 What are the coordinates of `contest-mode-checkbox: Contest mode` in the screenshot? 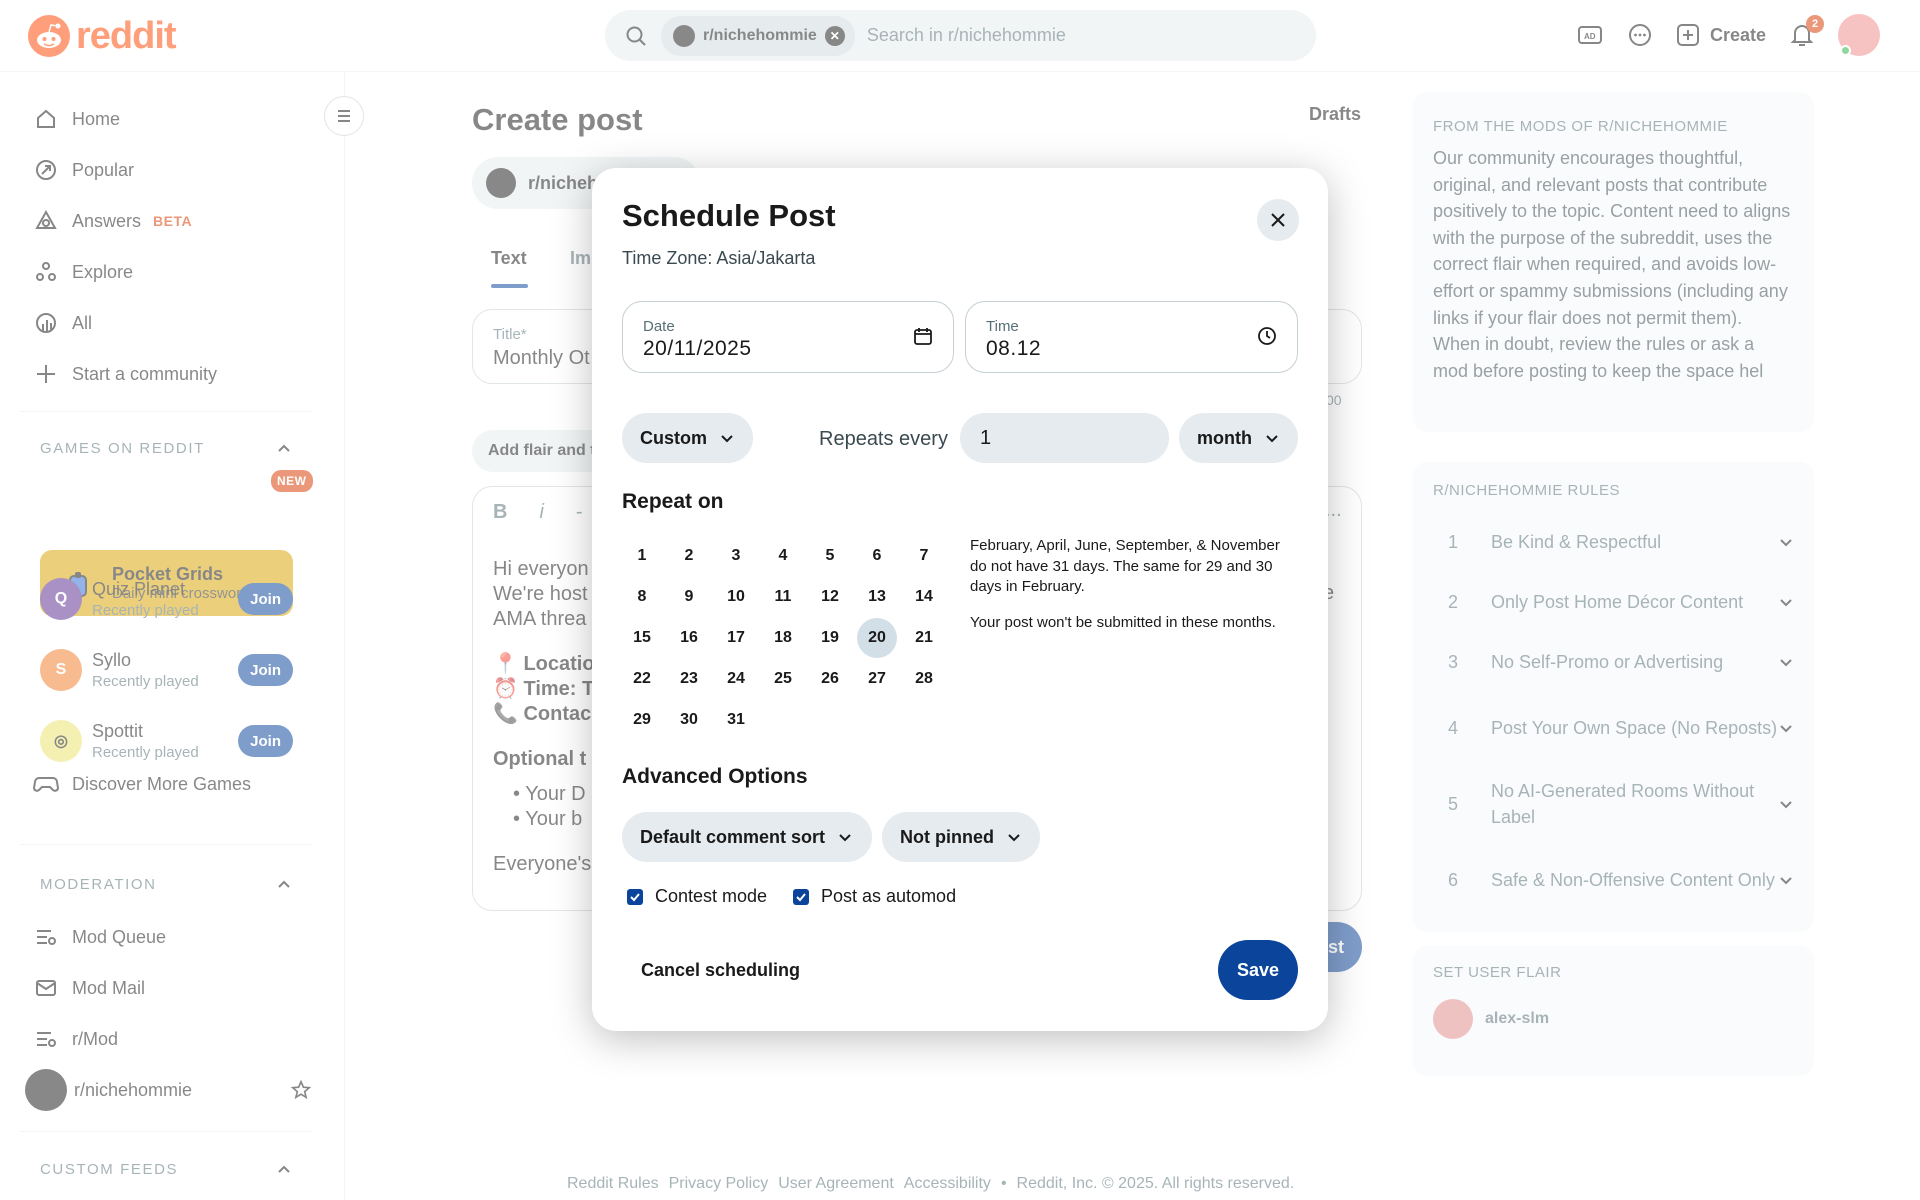 It's located at (697, 896).